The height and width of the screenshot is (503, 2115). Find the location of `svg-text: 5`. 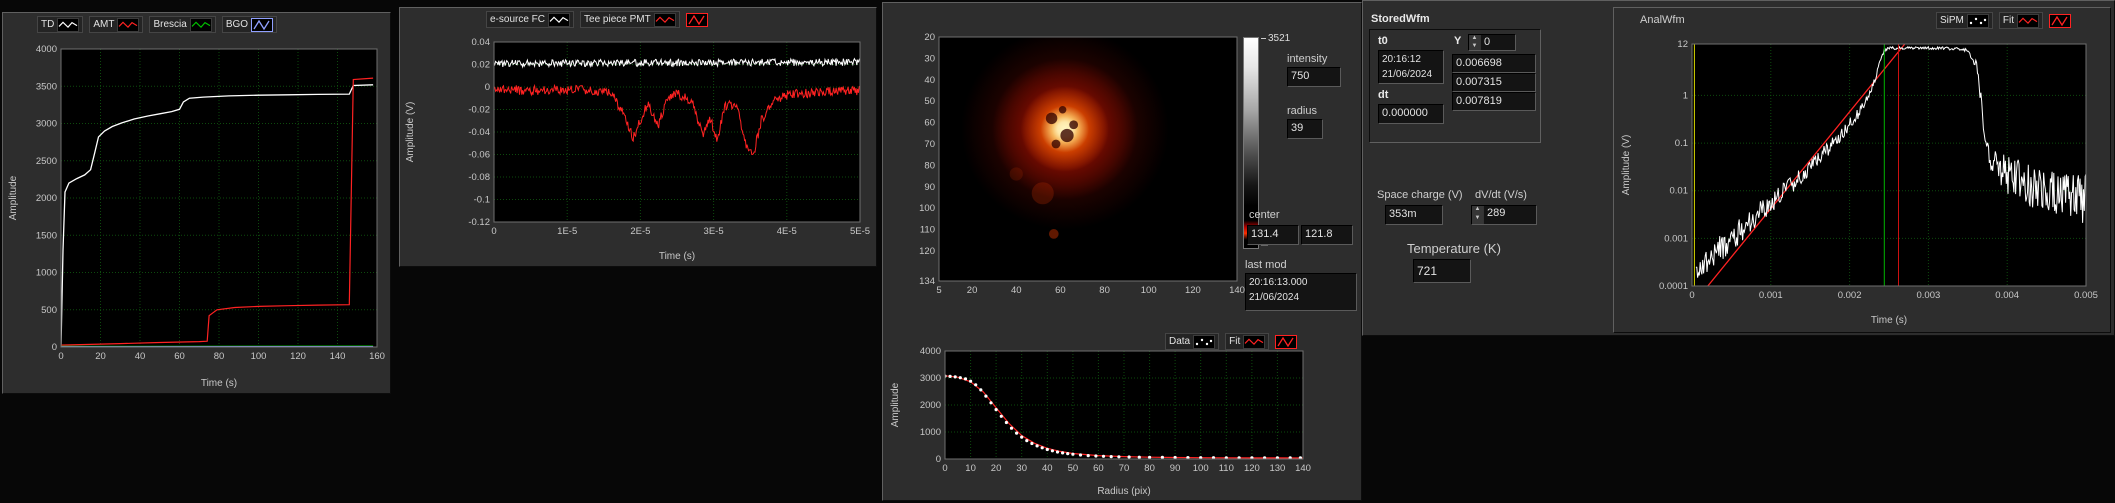

svg-text: 5 is located at coordinates (938, 290).